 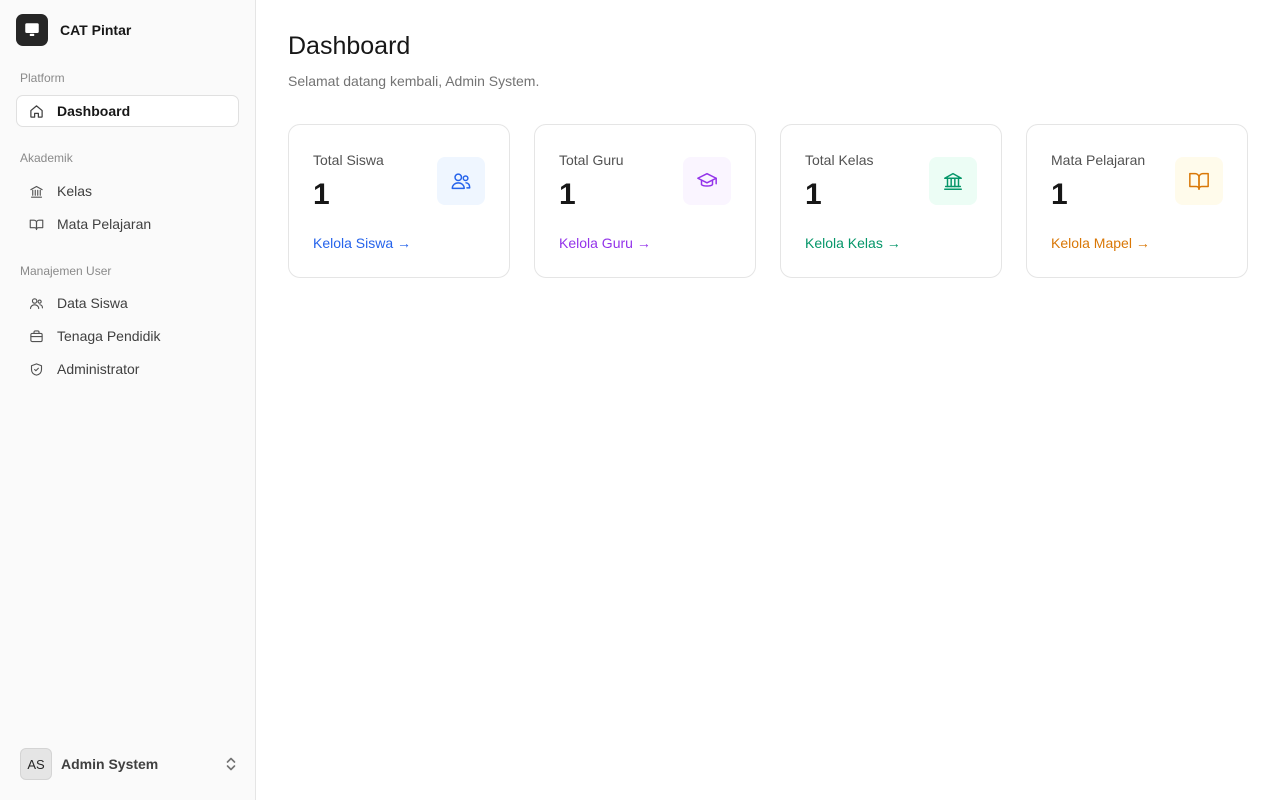 What do you see at coordinates (75, 191) in the screenshot?
I see `sidebar-item-label: Kelas` at bounding box center [75, 191].